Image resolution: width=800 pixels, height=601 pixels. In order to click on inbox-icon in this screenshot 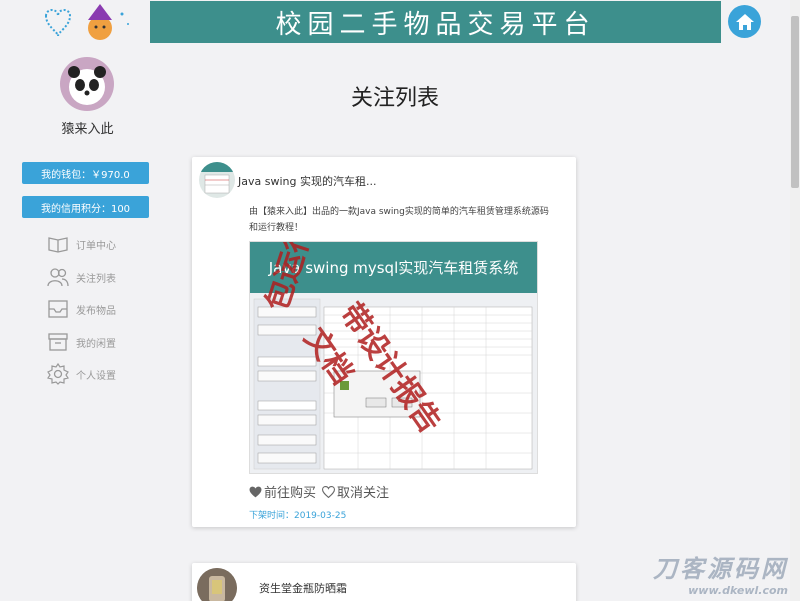, I will do `click(58, 309)`.